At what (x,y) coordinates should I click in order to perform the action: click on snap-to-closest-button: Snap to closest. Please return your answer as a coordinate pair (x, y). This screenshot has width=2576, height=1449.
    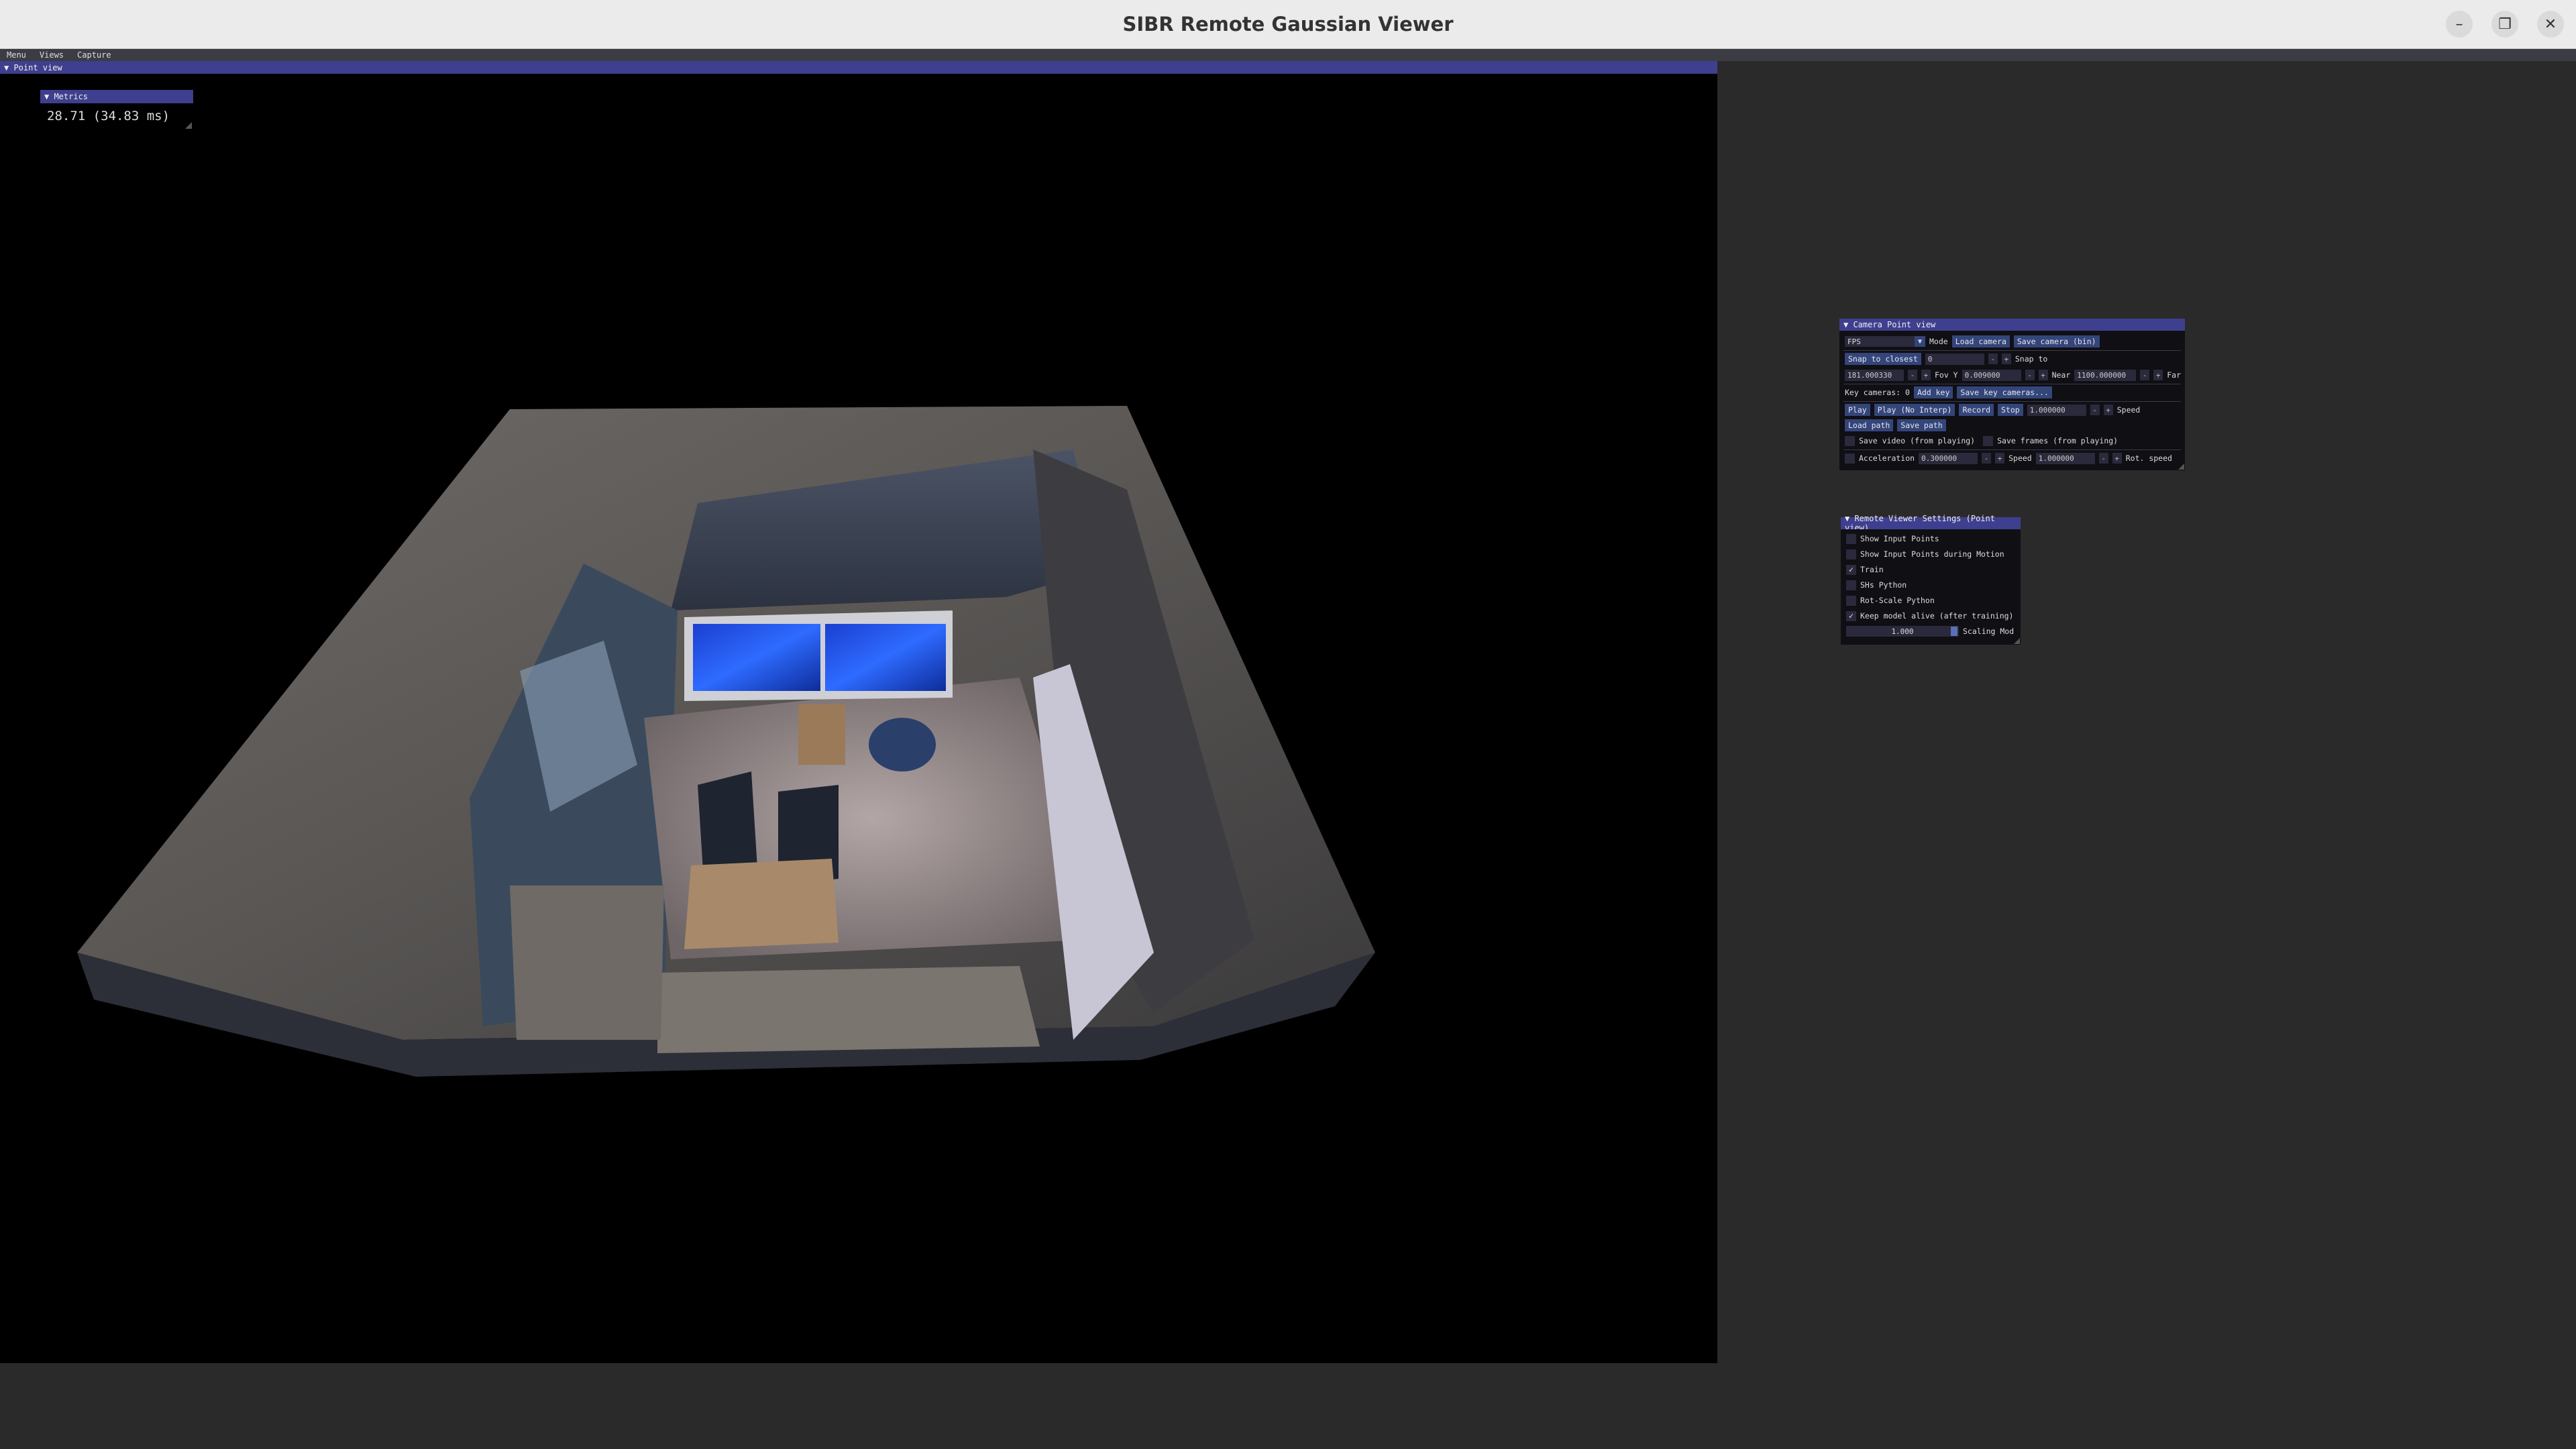
    Looking at the image, I should click on (1883, 359).